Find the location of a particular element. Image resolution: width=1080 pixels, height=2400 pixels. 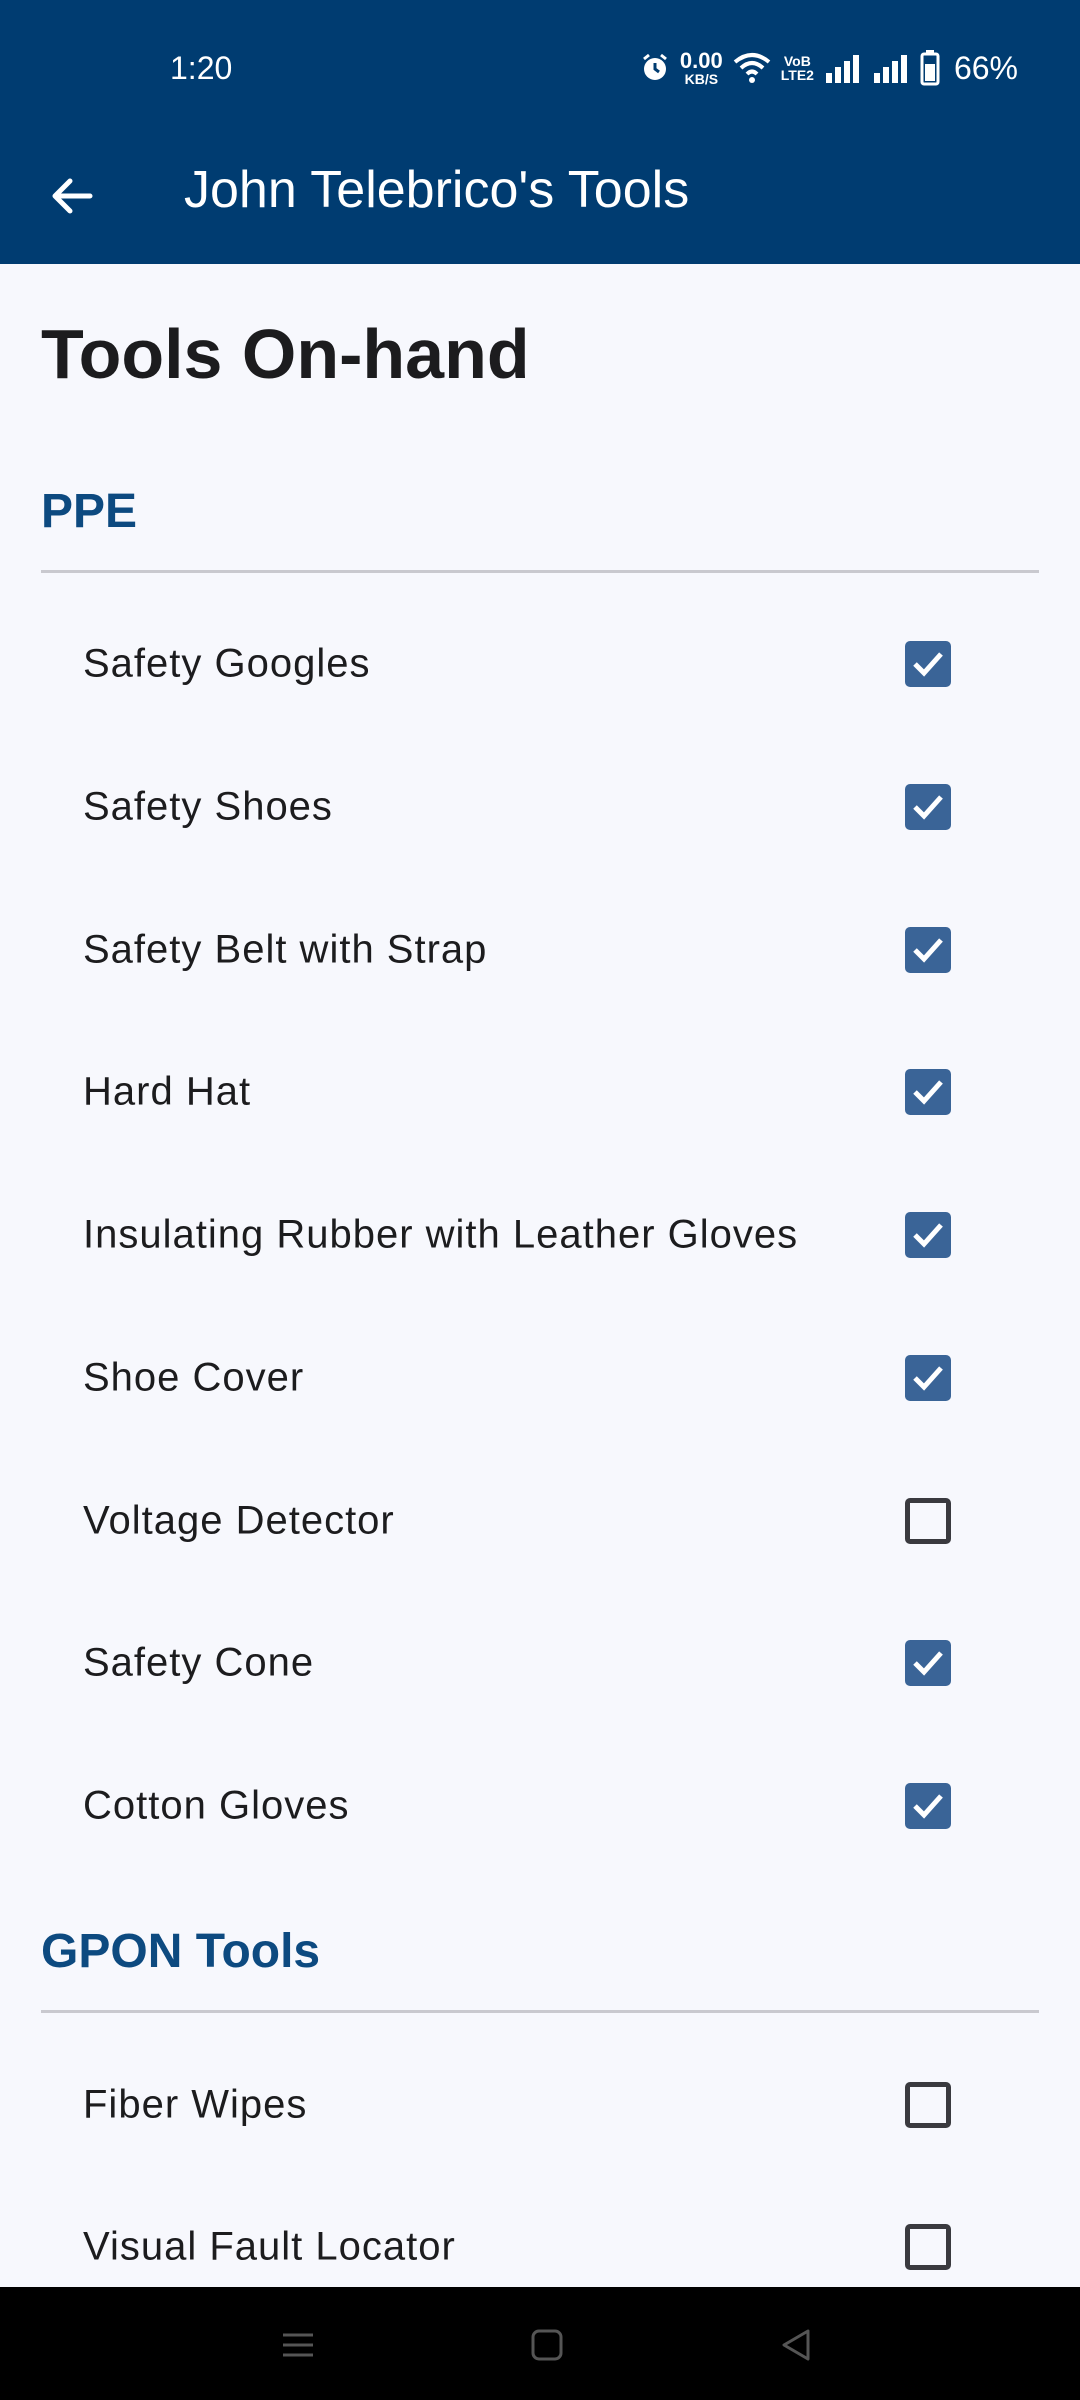

section-header-gpon-tools: GPON Tools is located at coordinates (181, 1951).